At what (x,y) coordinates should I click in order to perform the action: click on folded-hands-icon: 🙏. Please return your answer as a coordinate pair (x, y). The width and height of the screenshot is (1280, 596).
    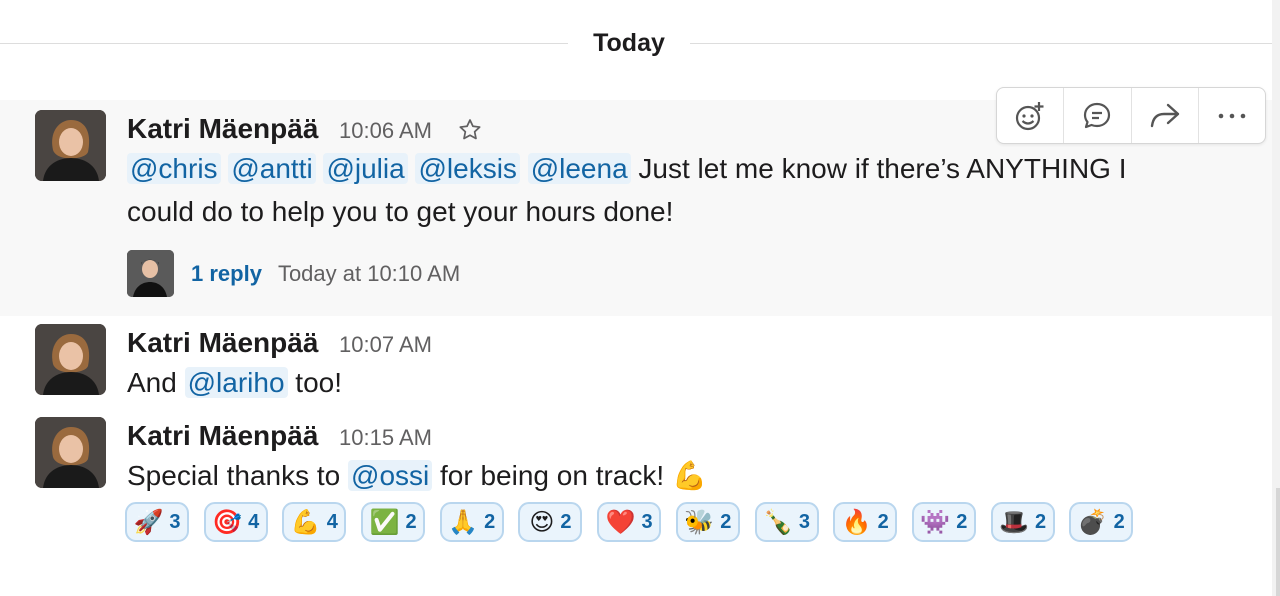
    Looking at the image, I should click on (463, 522).